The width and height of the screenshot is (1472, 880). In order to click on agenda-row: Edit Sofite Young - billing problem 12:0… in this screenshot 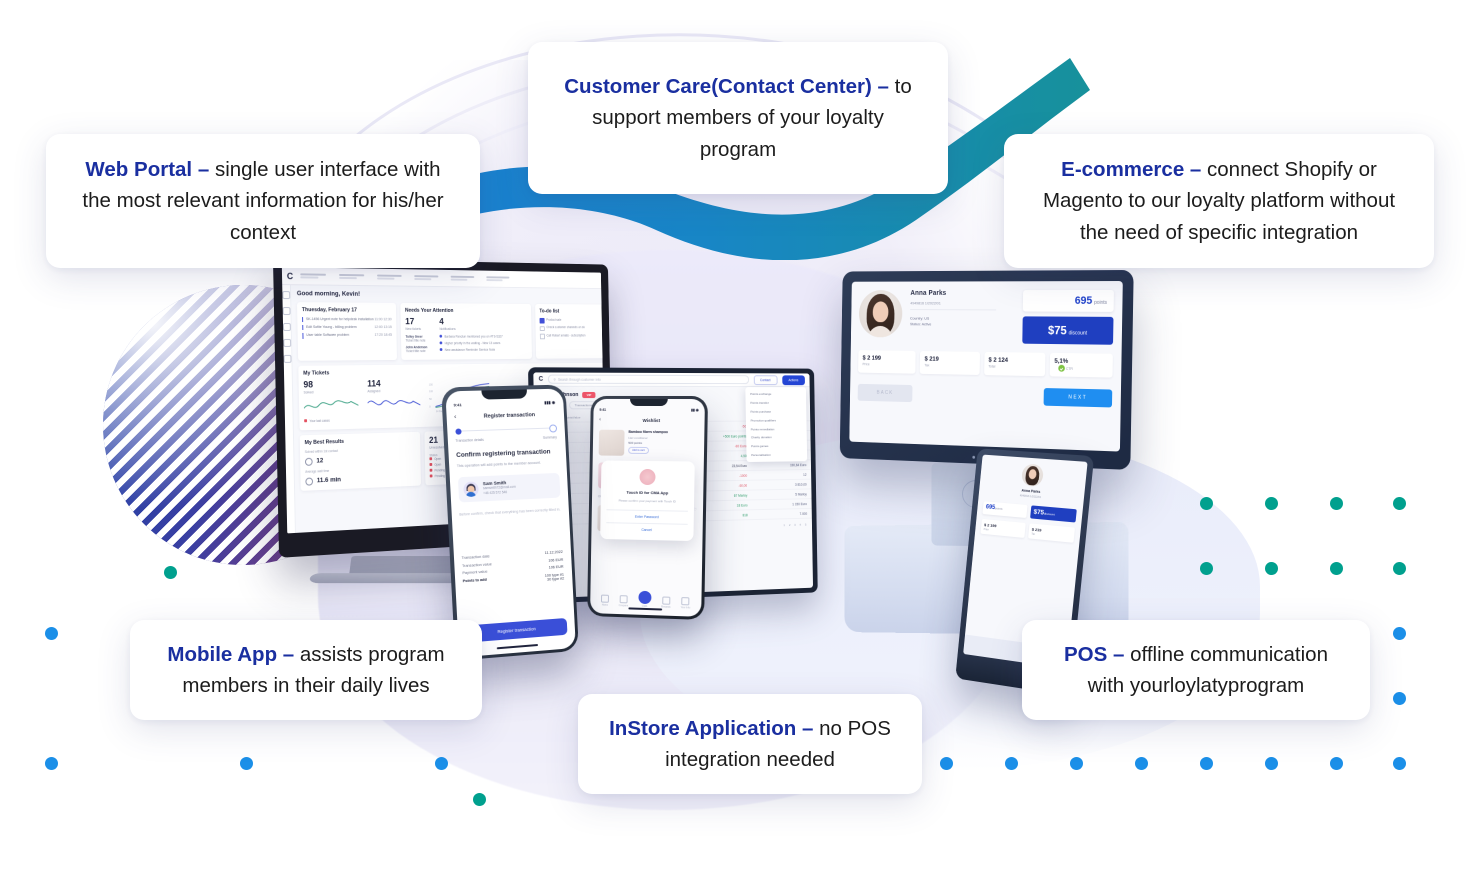, I will do `click(347, 328)`.